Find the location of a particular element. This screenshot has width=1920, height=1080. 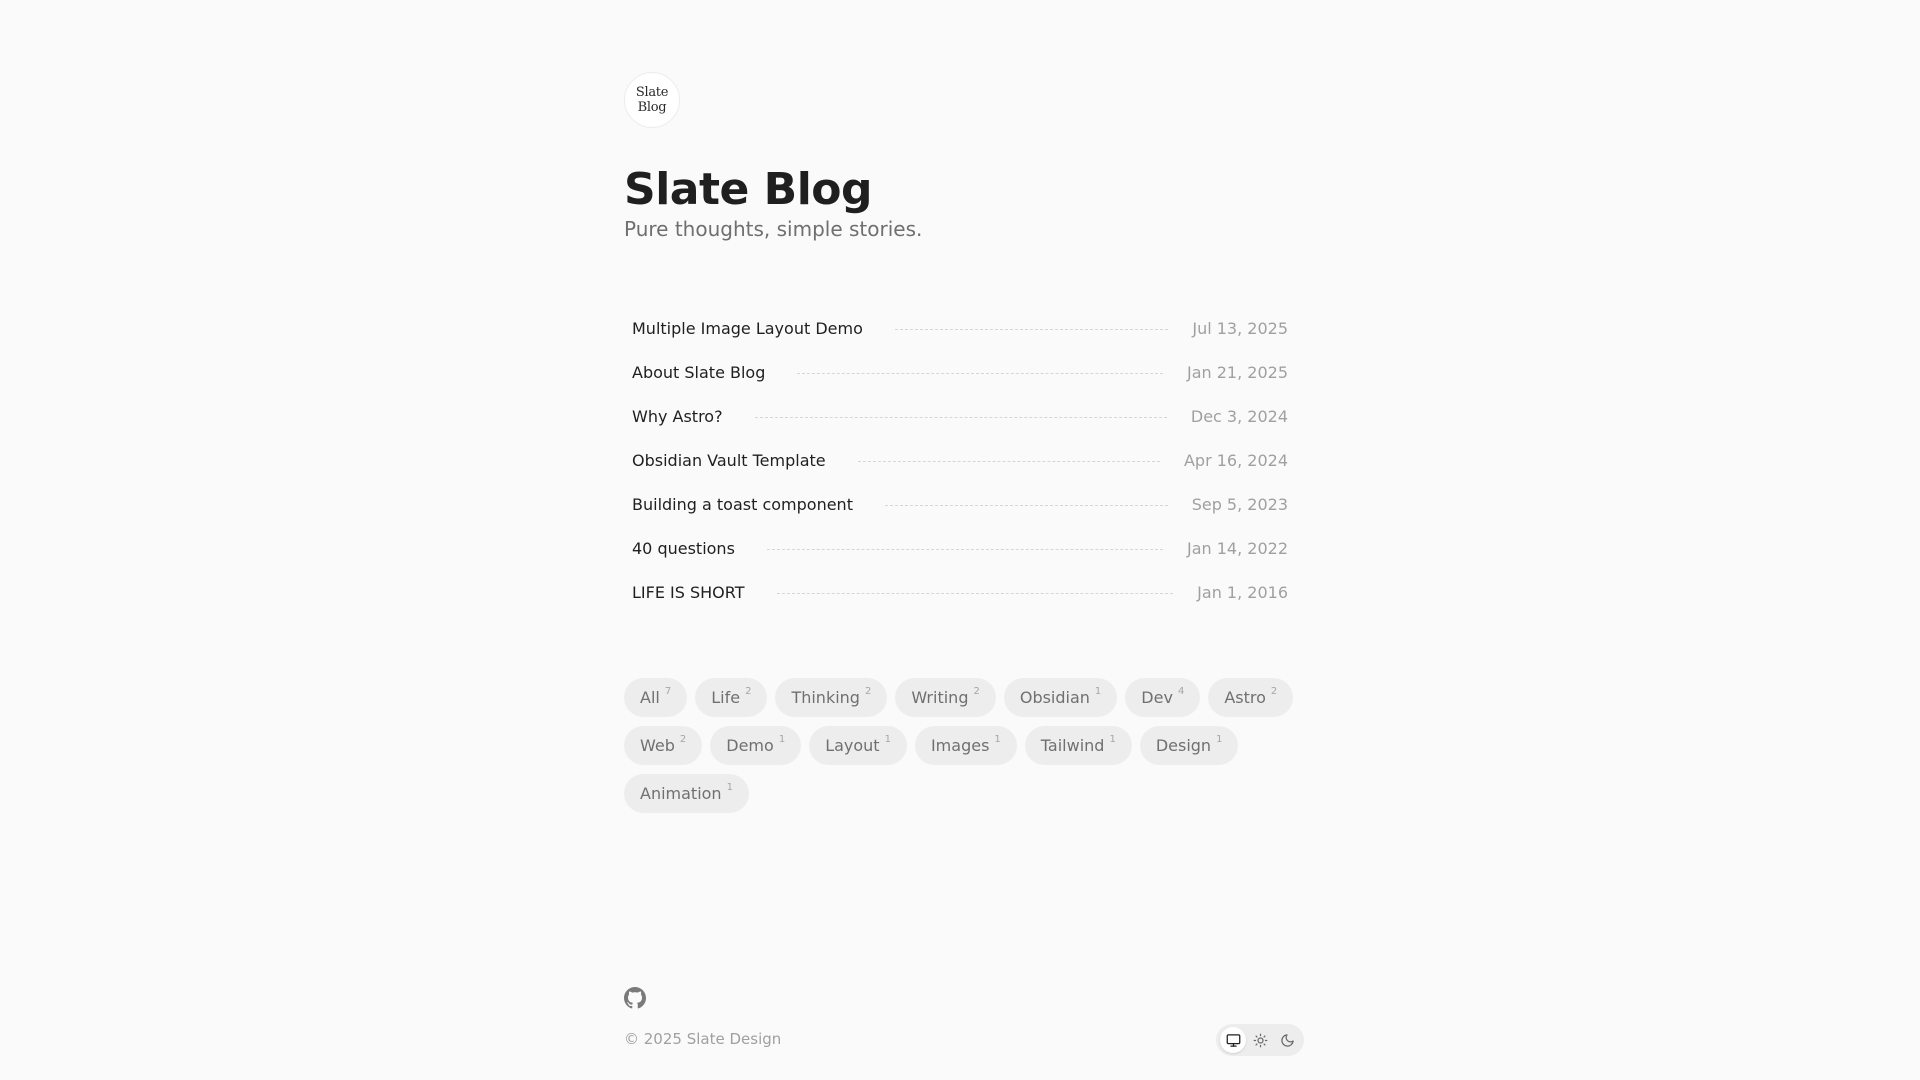

tag-dev: Dev 4 is located at coordinates (1163, 697).